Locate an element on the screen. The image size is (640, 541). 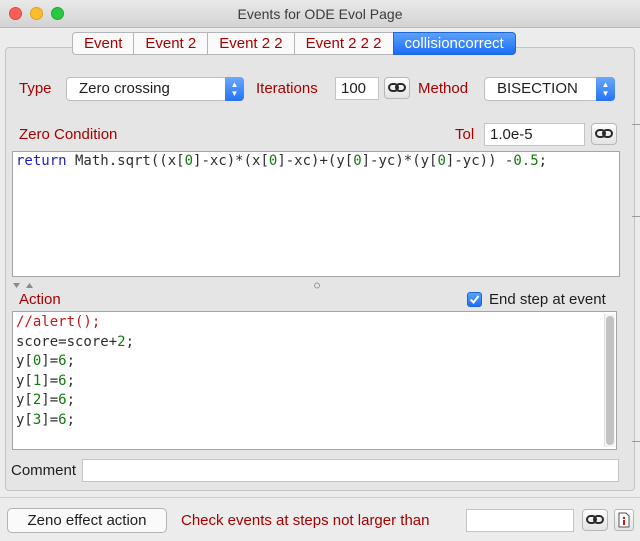
checkmark-icon is located at coordinates (474, 300).